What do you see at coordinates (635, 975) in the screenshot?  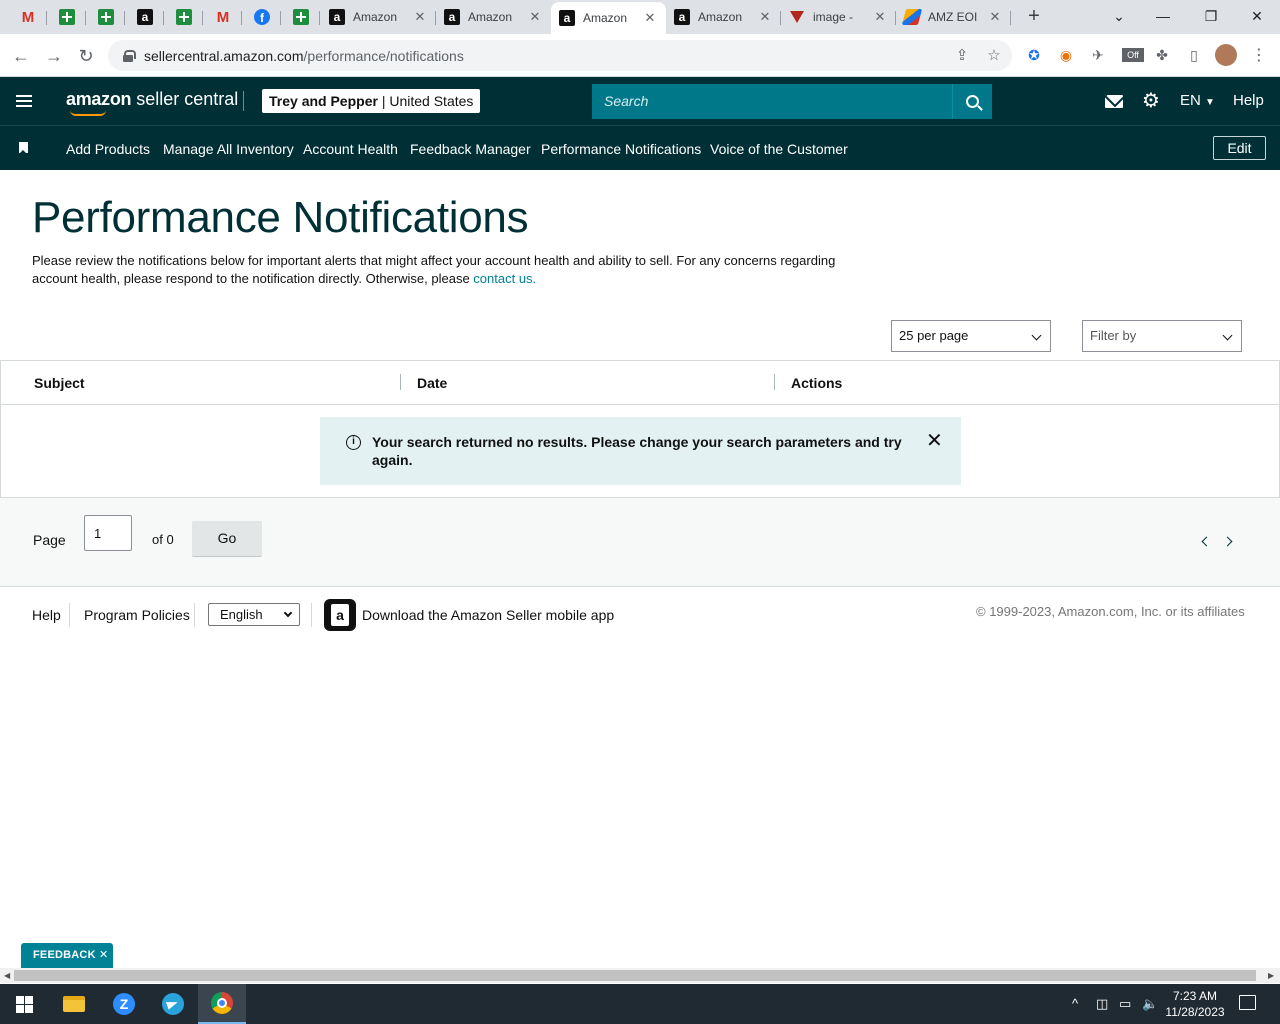 I see `scrollbar-thumb` at bounding box center [635, 975].